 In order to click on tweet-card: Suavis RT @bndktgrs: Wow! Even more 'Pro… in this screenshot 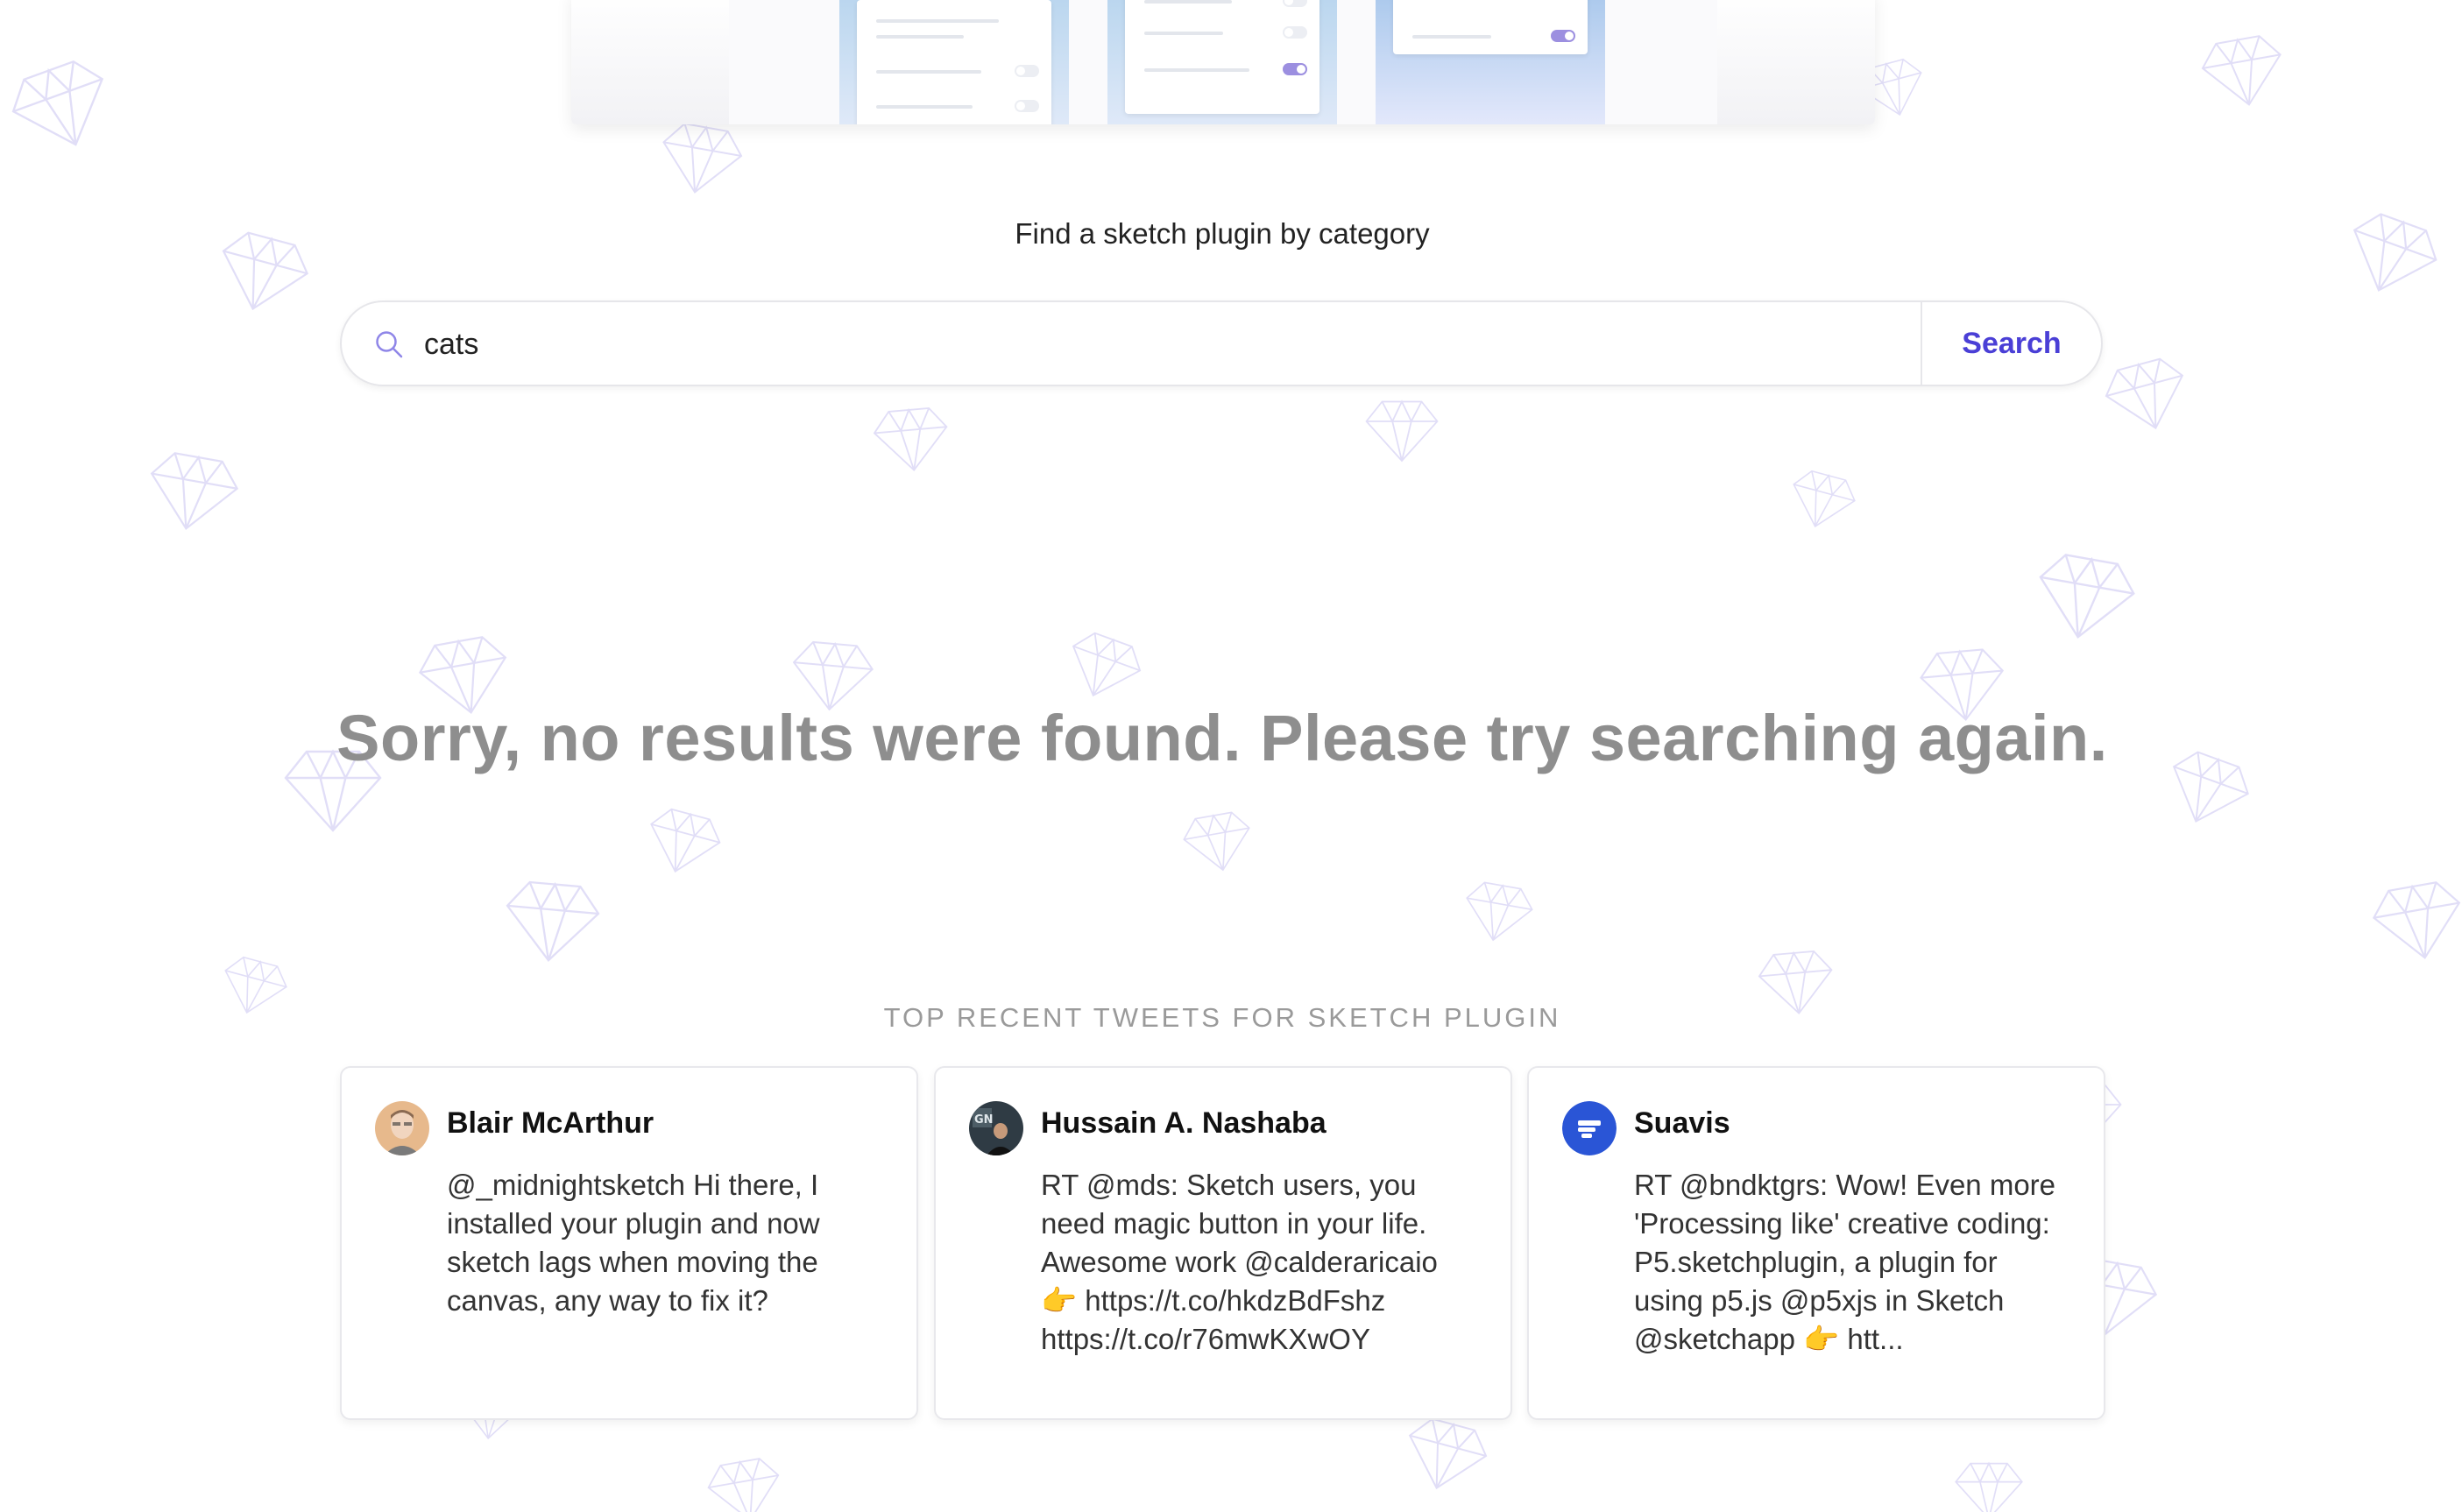, I will do `click(1816, 1243)`.